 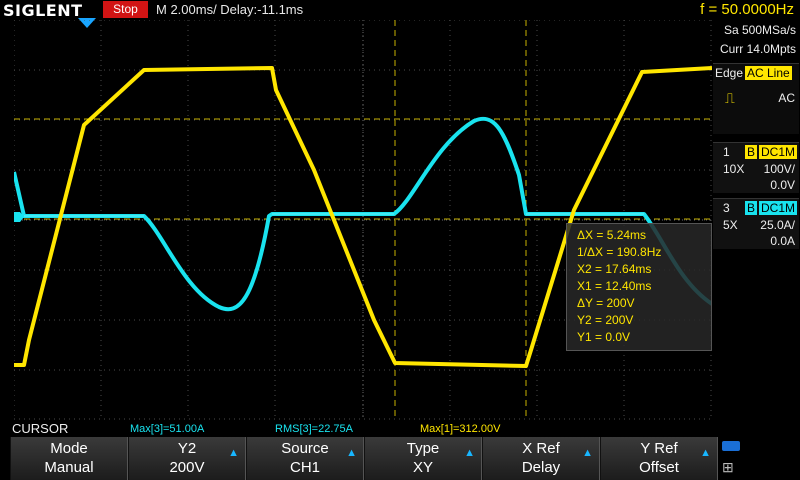 I want to click on cursor-delta-y: ΔY = 200V, so click(x=606, y=303).